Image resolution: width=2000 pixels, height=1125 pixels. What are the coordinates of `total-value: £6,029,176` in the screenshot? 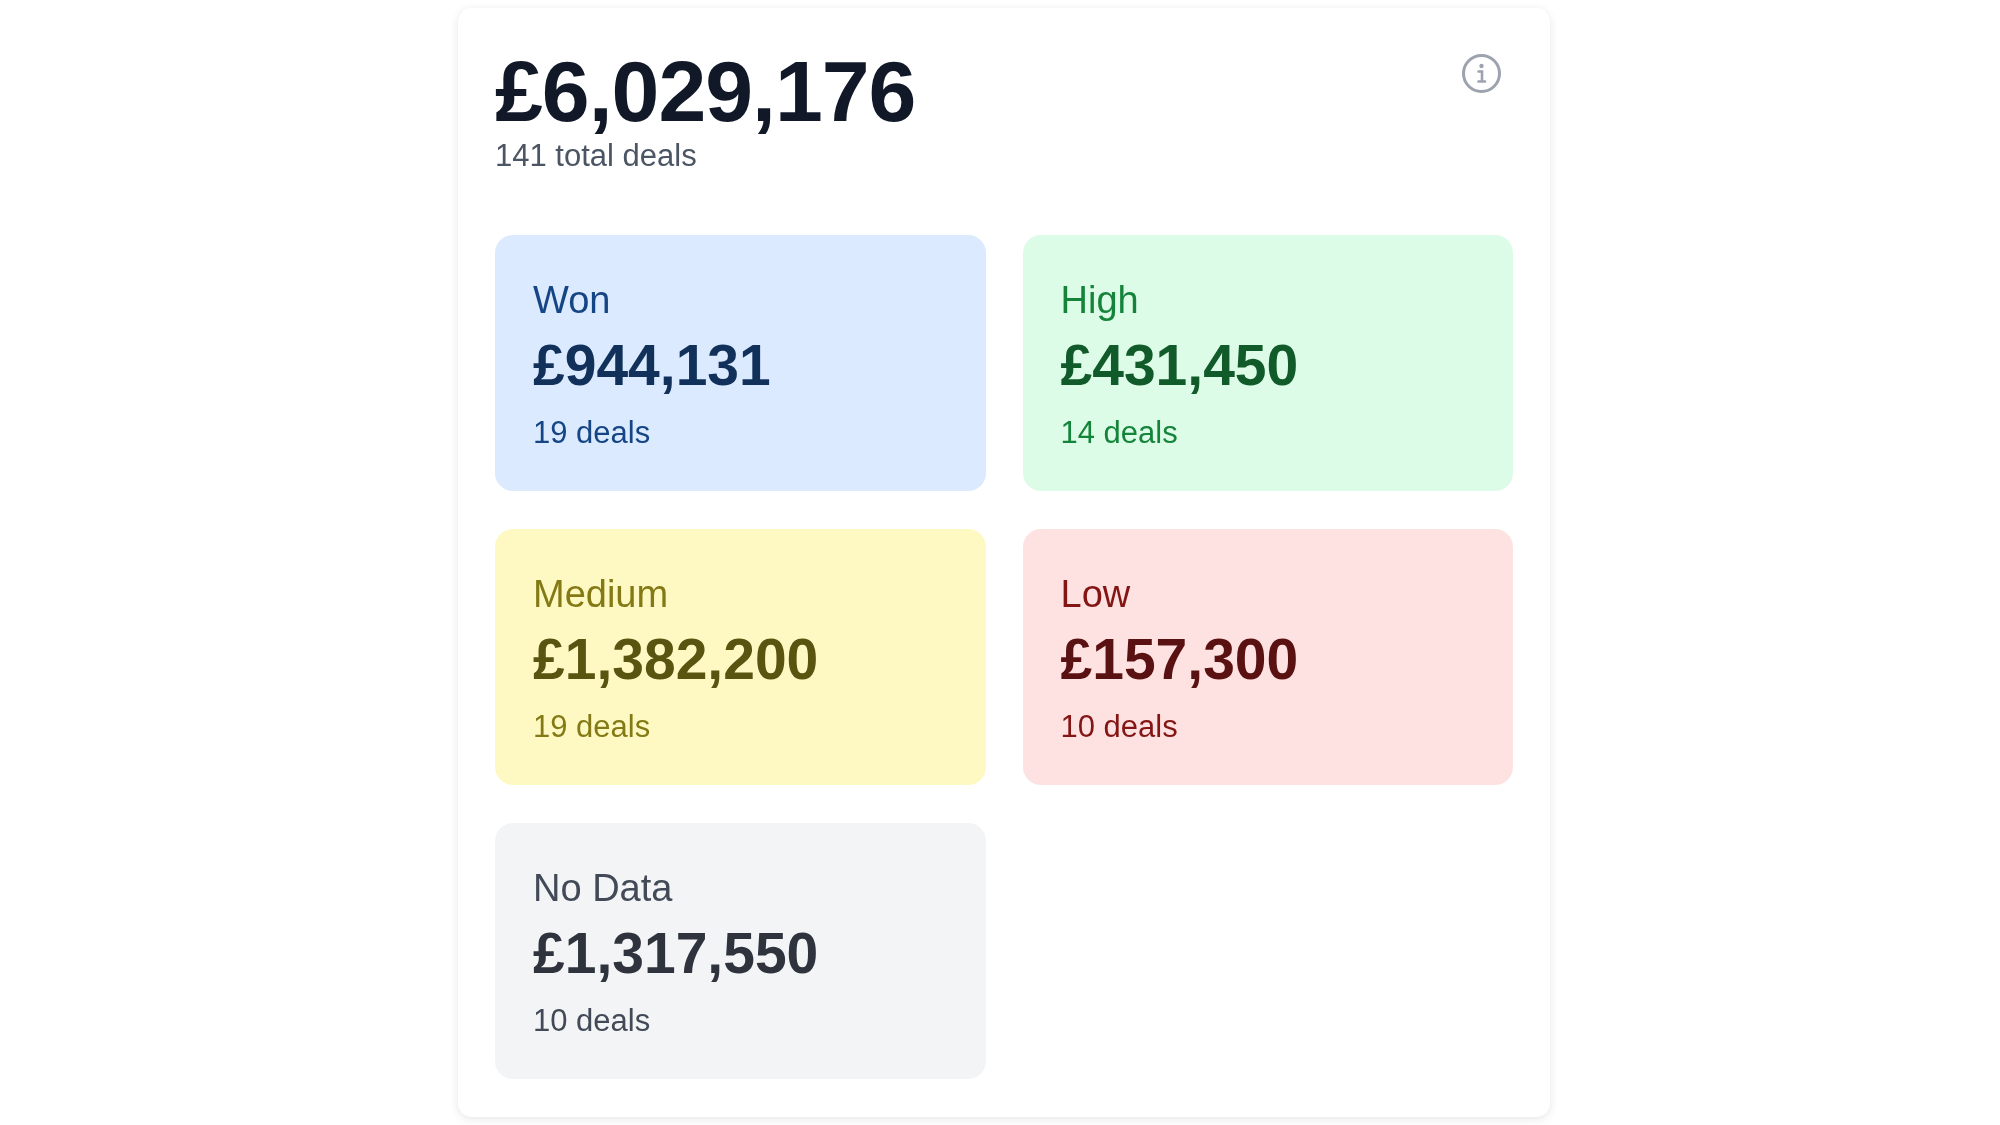 It's located at (705, 91).